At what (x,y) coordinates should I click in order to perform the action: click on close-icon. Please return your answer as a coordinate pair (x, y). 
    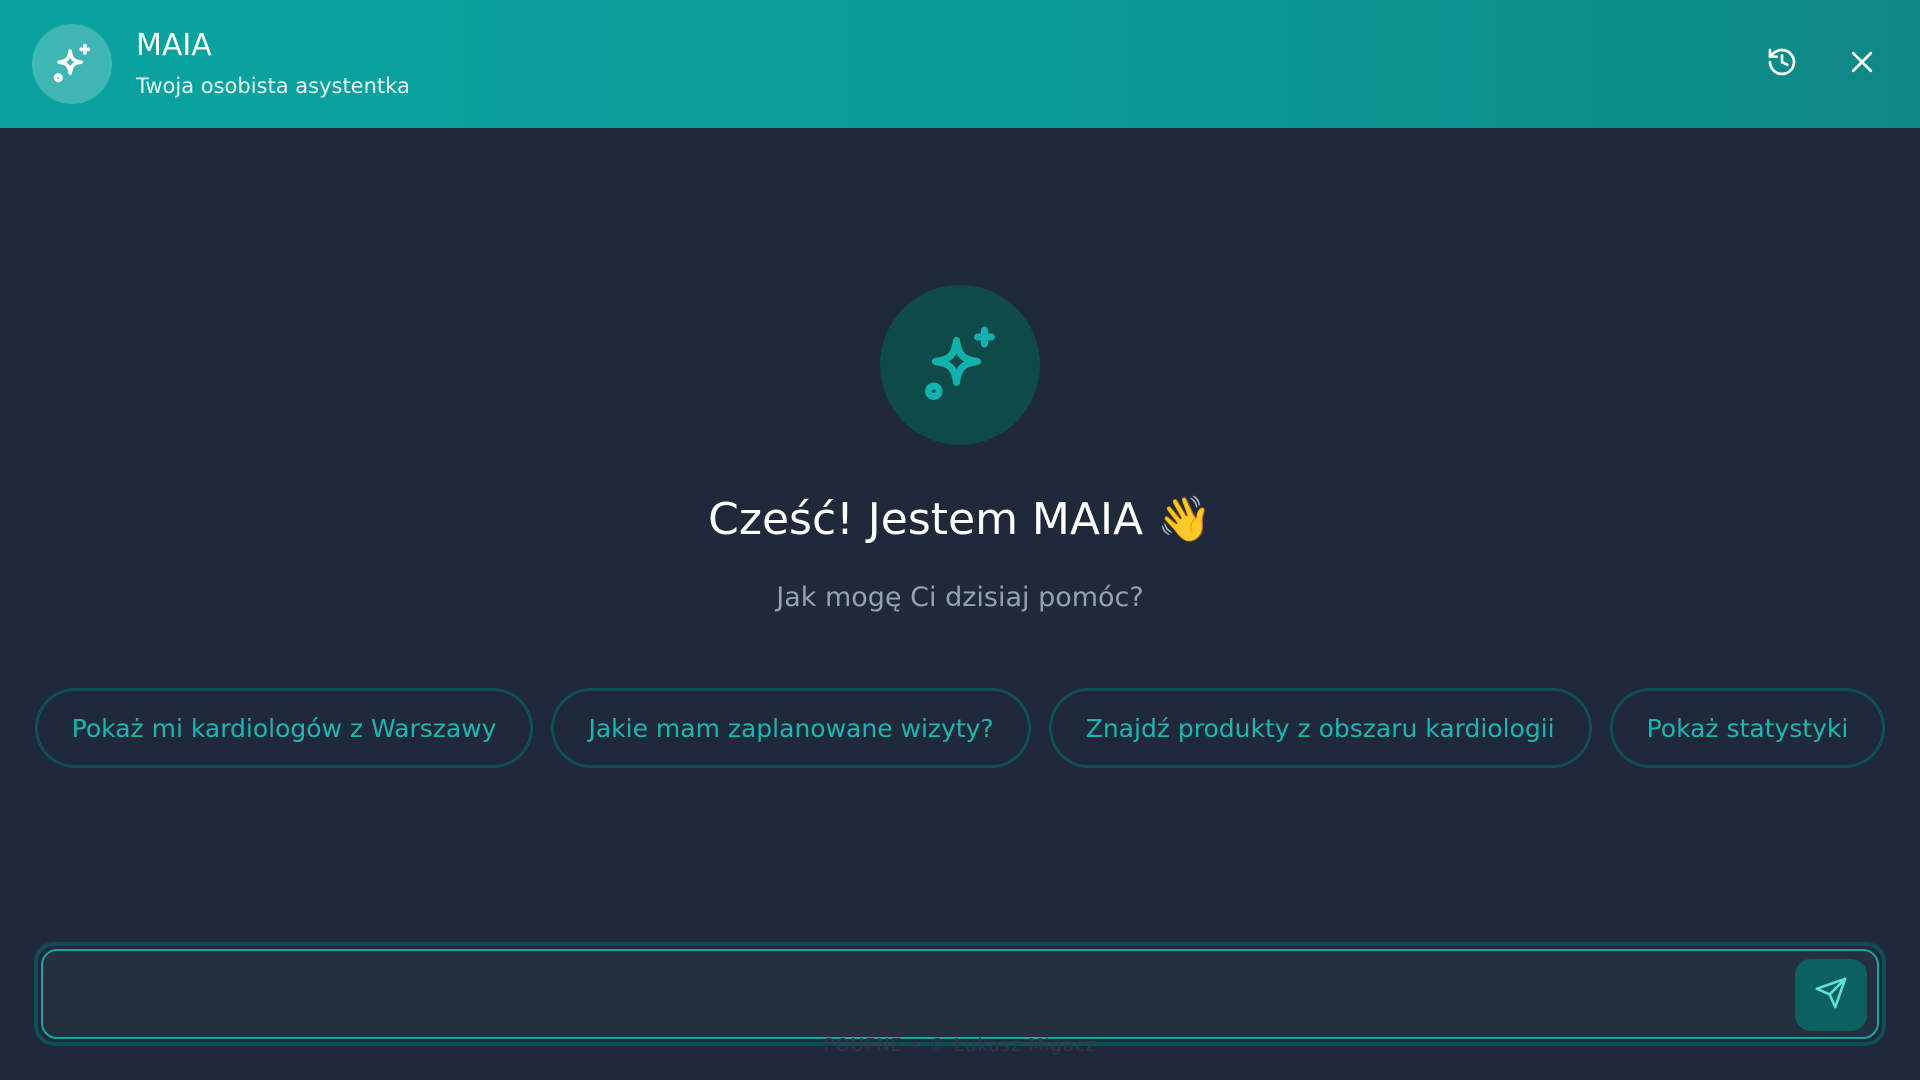
    Looking at the image, I should click on (1862, 64).